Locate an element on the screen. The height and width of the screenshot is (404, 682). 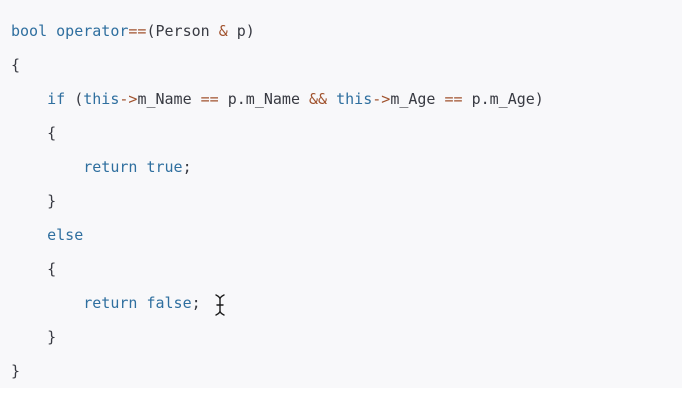
code-keyword: bool is located at coordinates (29, 31).